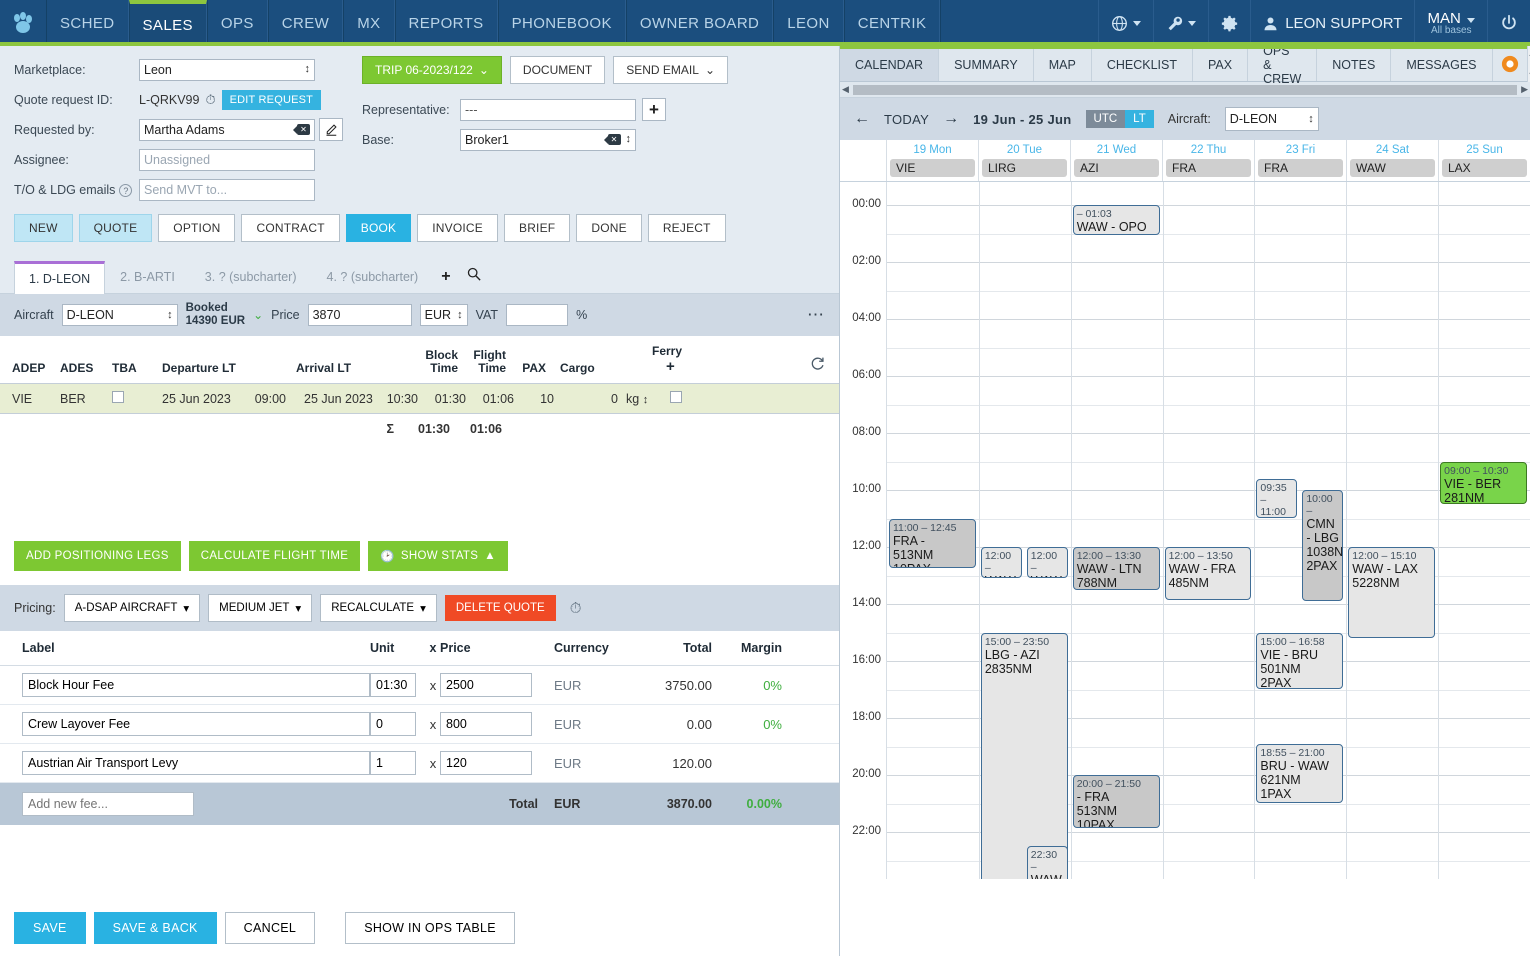 This screenshot has height=956, width=1530. Describe the element at coordinates (210, 100) in the screenshot. I see `history-icon: ⏱` at that location.